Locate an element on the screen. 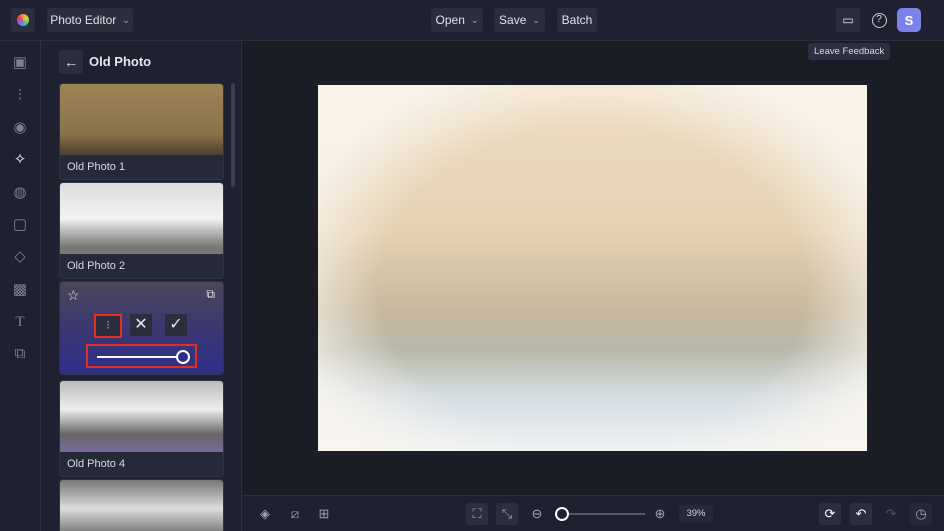 This screenshot has height=531, width=944. help-icon: ? is located at coordinates (879, 20).